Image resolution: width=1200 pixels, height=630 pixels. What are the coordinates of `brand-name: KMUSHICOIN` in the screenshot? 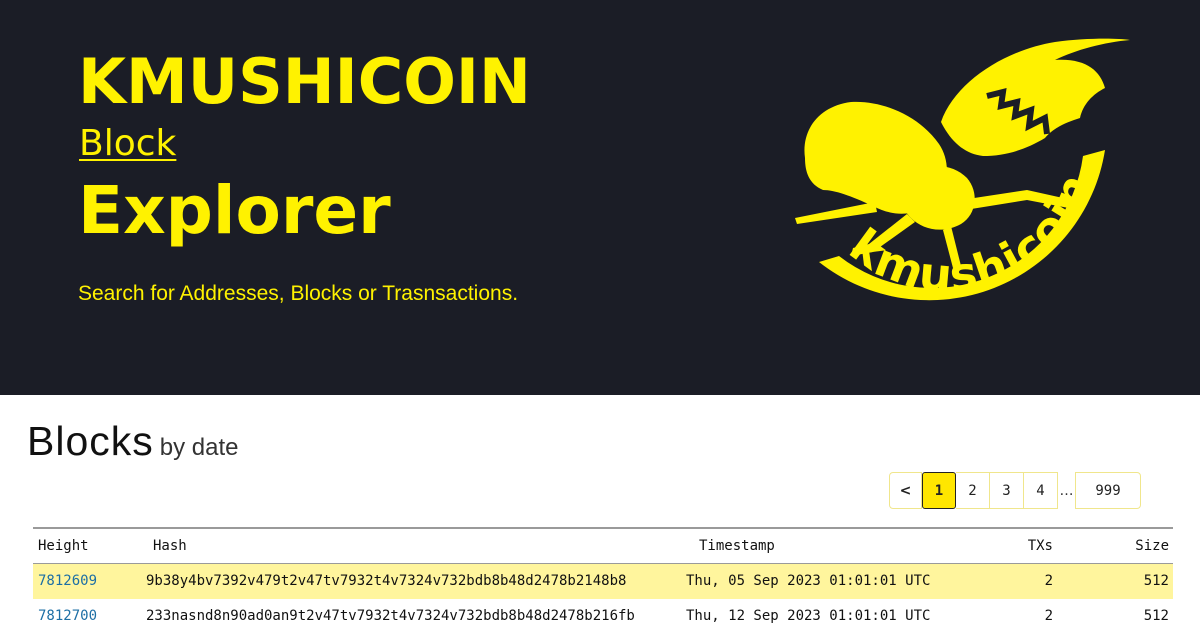 It's located at (304, 81).